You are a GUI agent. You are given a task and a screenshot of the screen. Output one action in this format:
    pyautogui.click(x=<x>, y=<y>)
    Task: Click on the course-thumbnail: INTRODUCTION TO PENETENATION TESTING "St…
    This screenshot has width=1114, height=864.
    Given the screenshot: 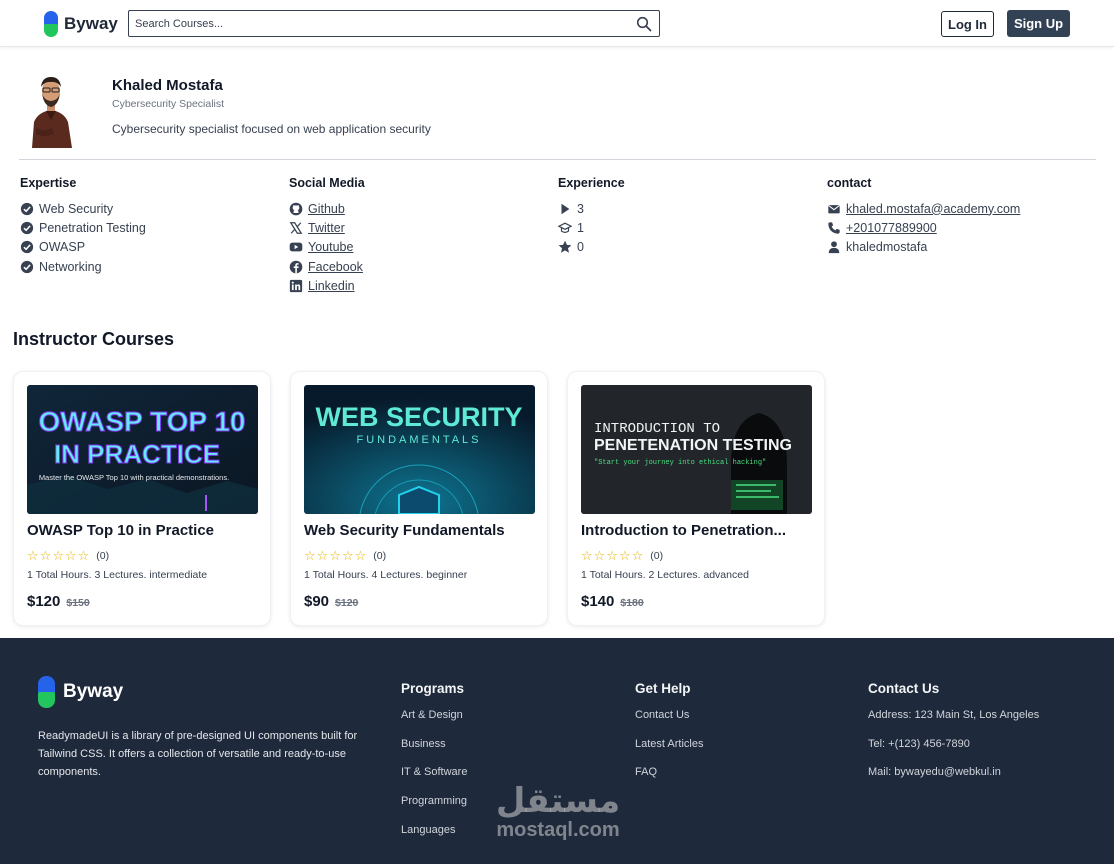 What is the action you would take?
    pyautogui.click(x=696, y=449)
    